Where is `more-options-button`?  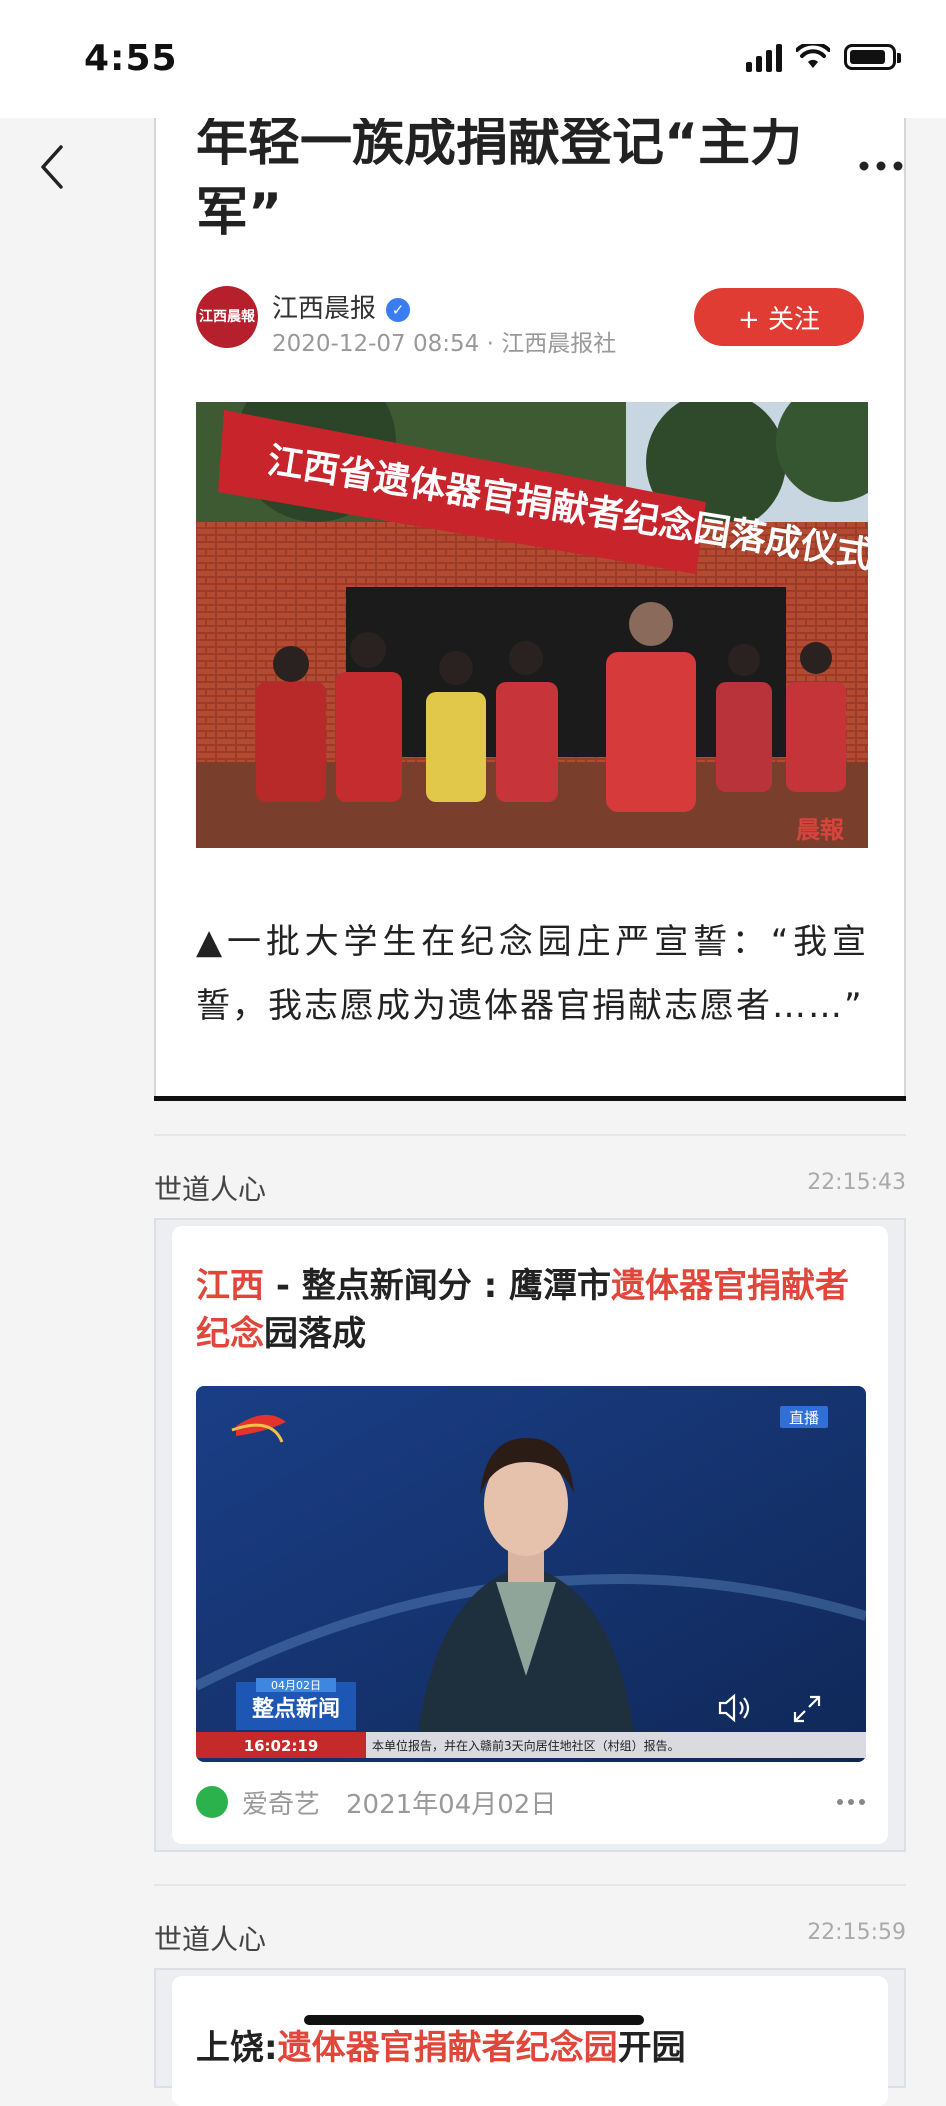
more-options-button is located at coordinates (881, 166).